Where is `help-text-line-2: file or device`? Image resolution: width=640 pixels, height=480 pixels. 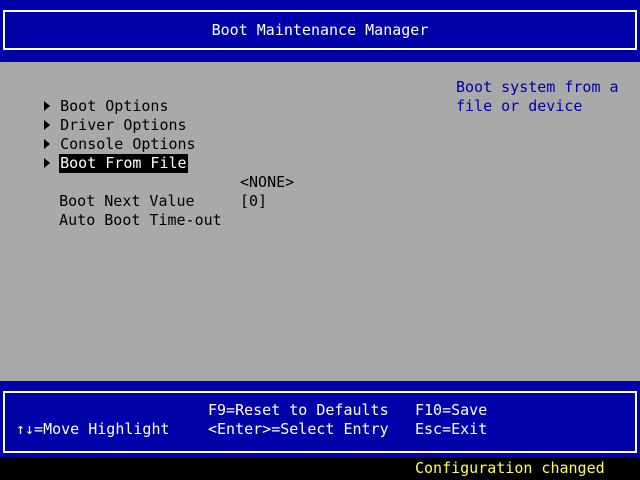 help-text-line-2: file or device is located at coordinates (519, 106).